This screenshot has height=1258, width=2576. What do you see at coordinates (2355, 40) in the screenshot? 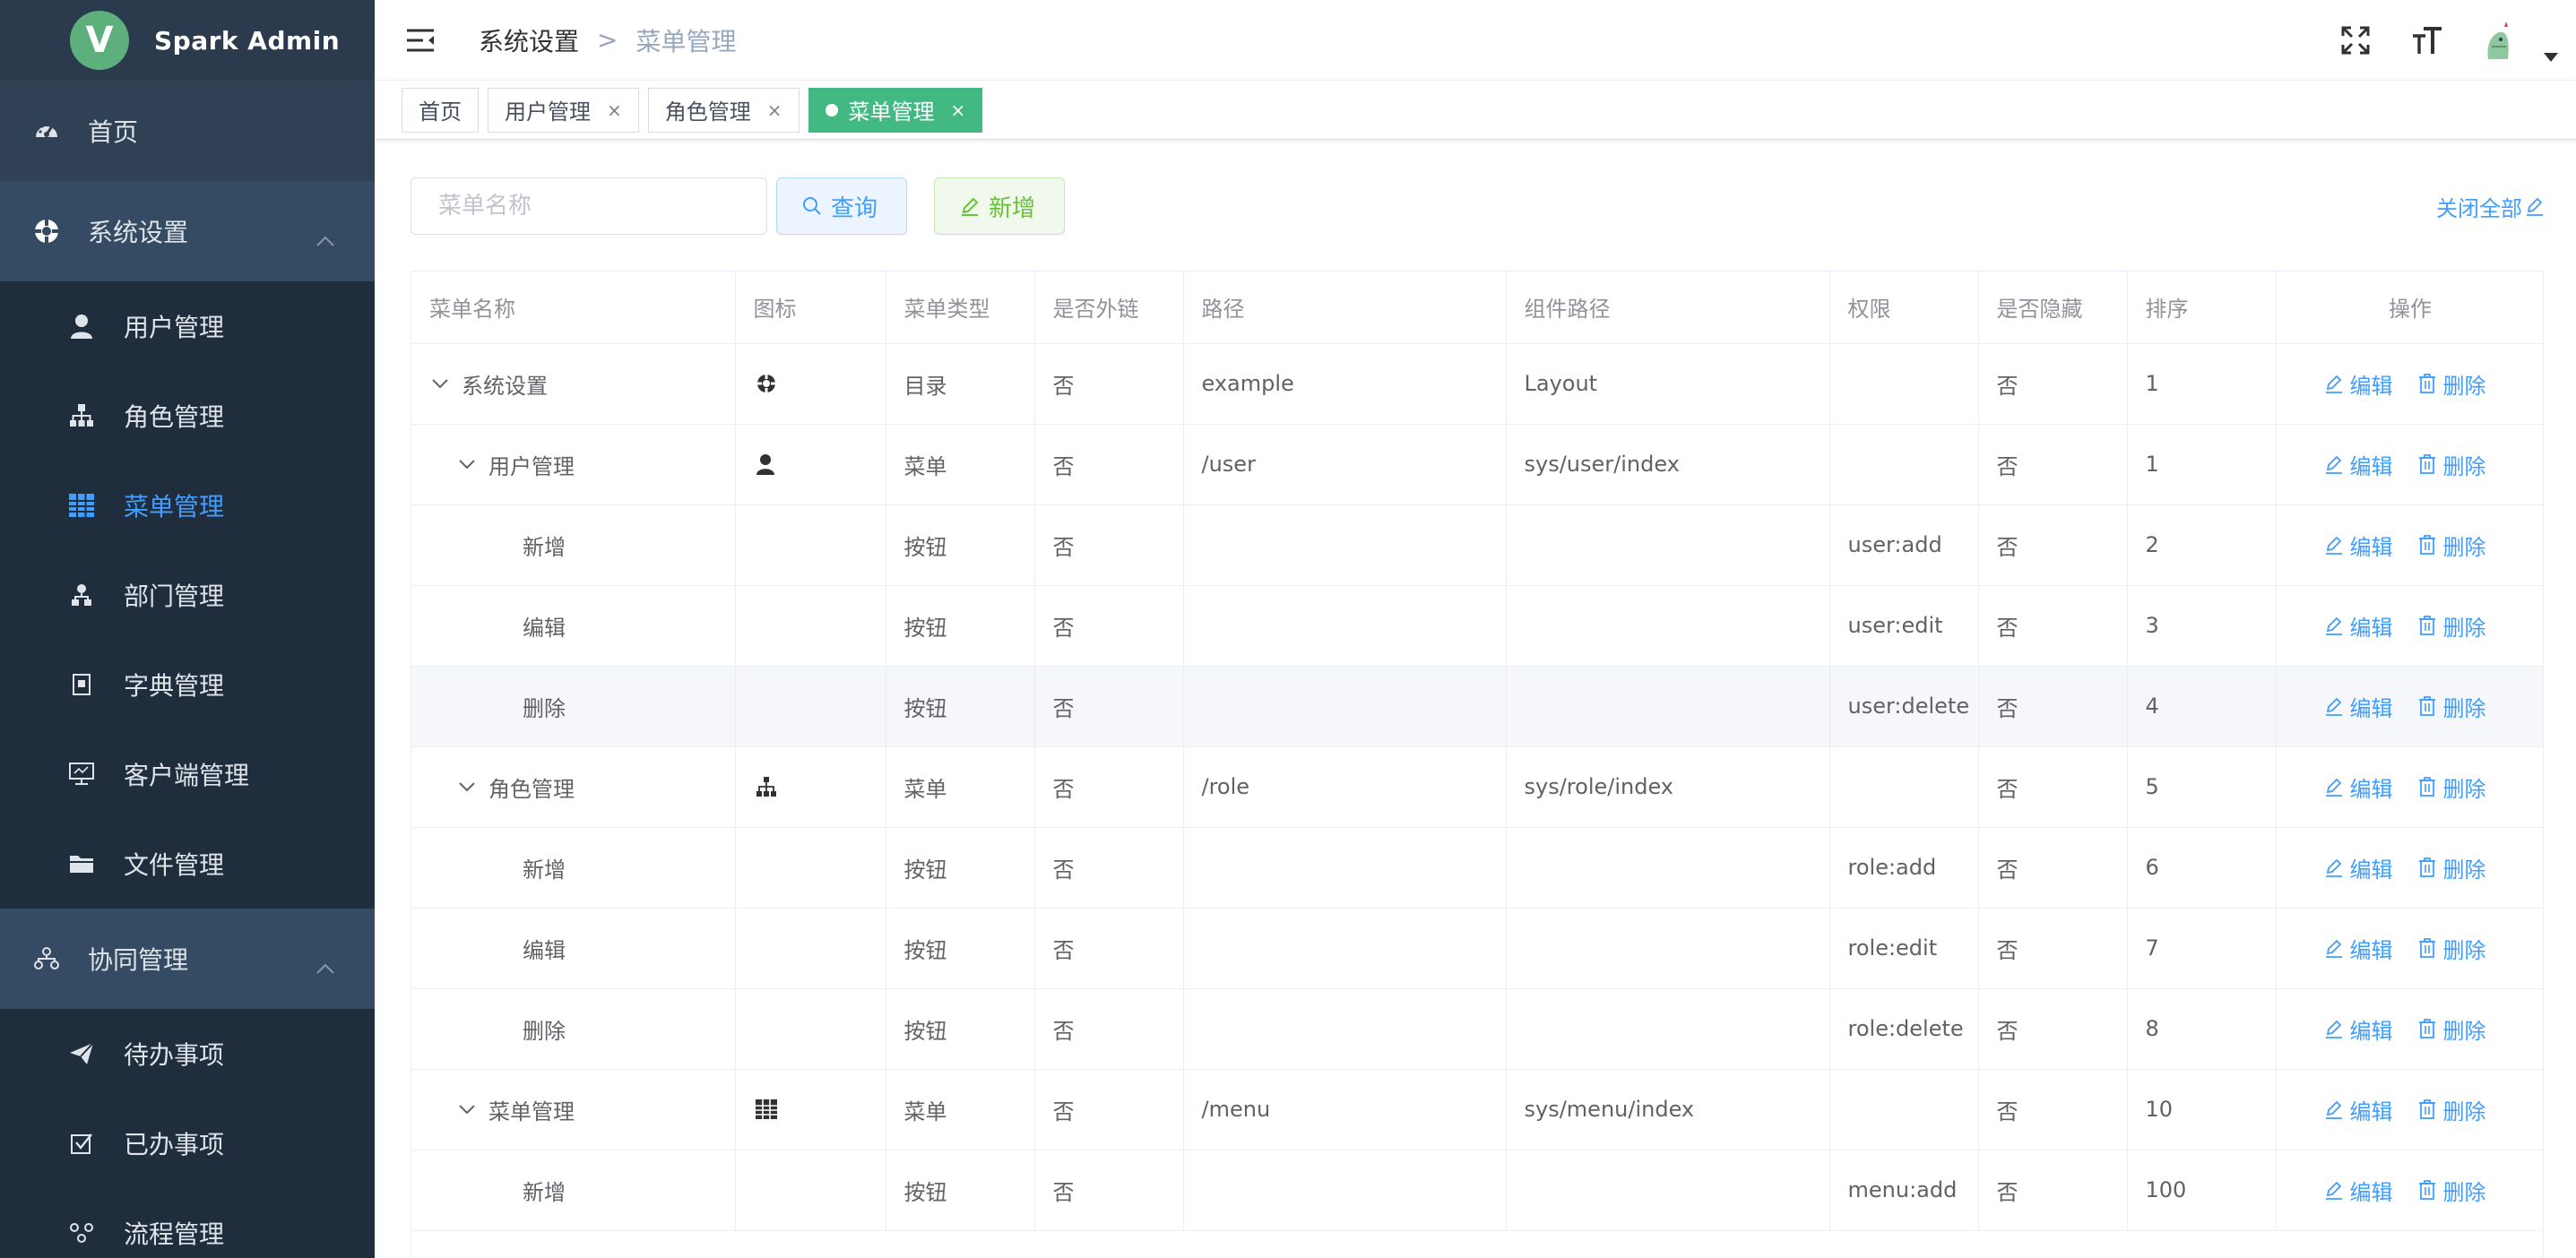
I see `fullscreen-icon` at bounding box center [2355, 40].